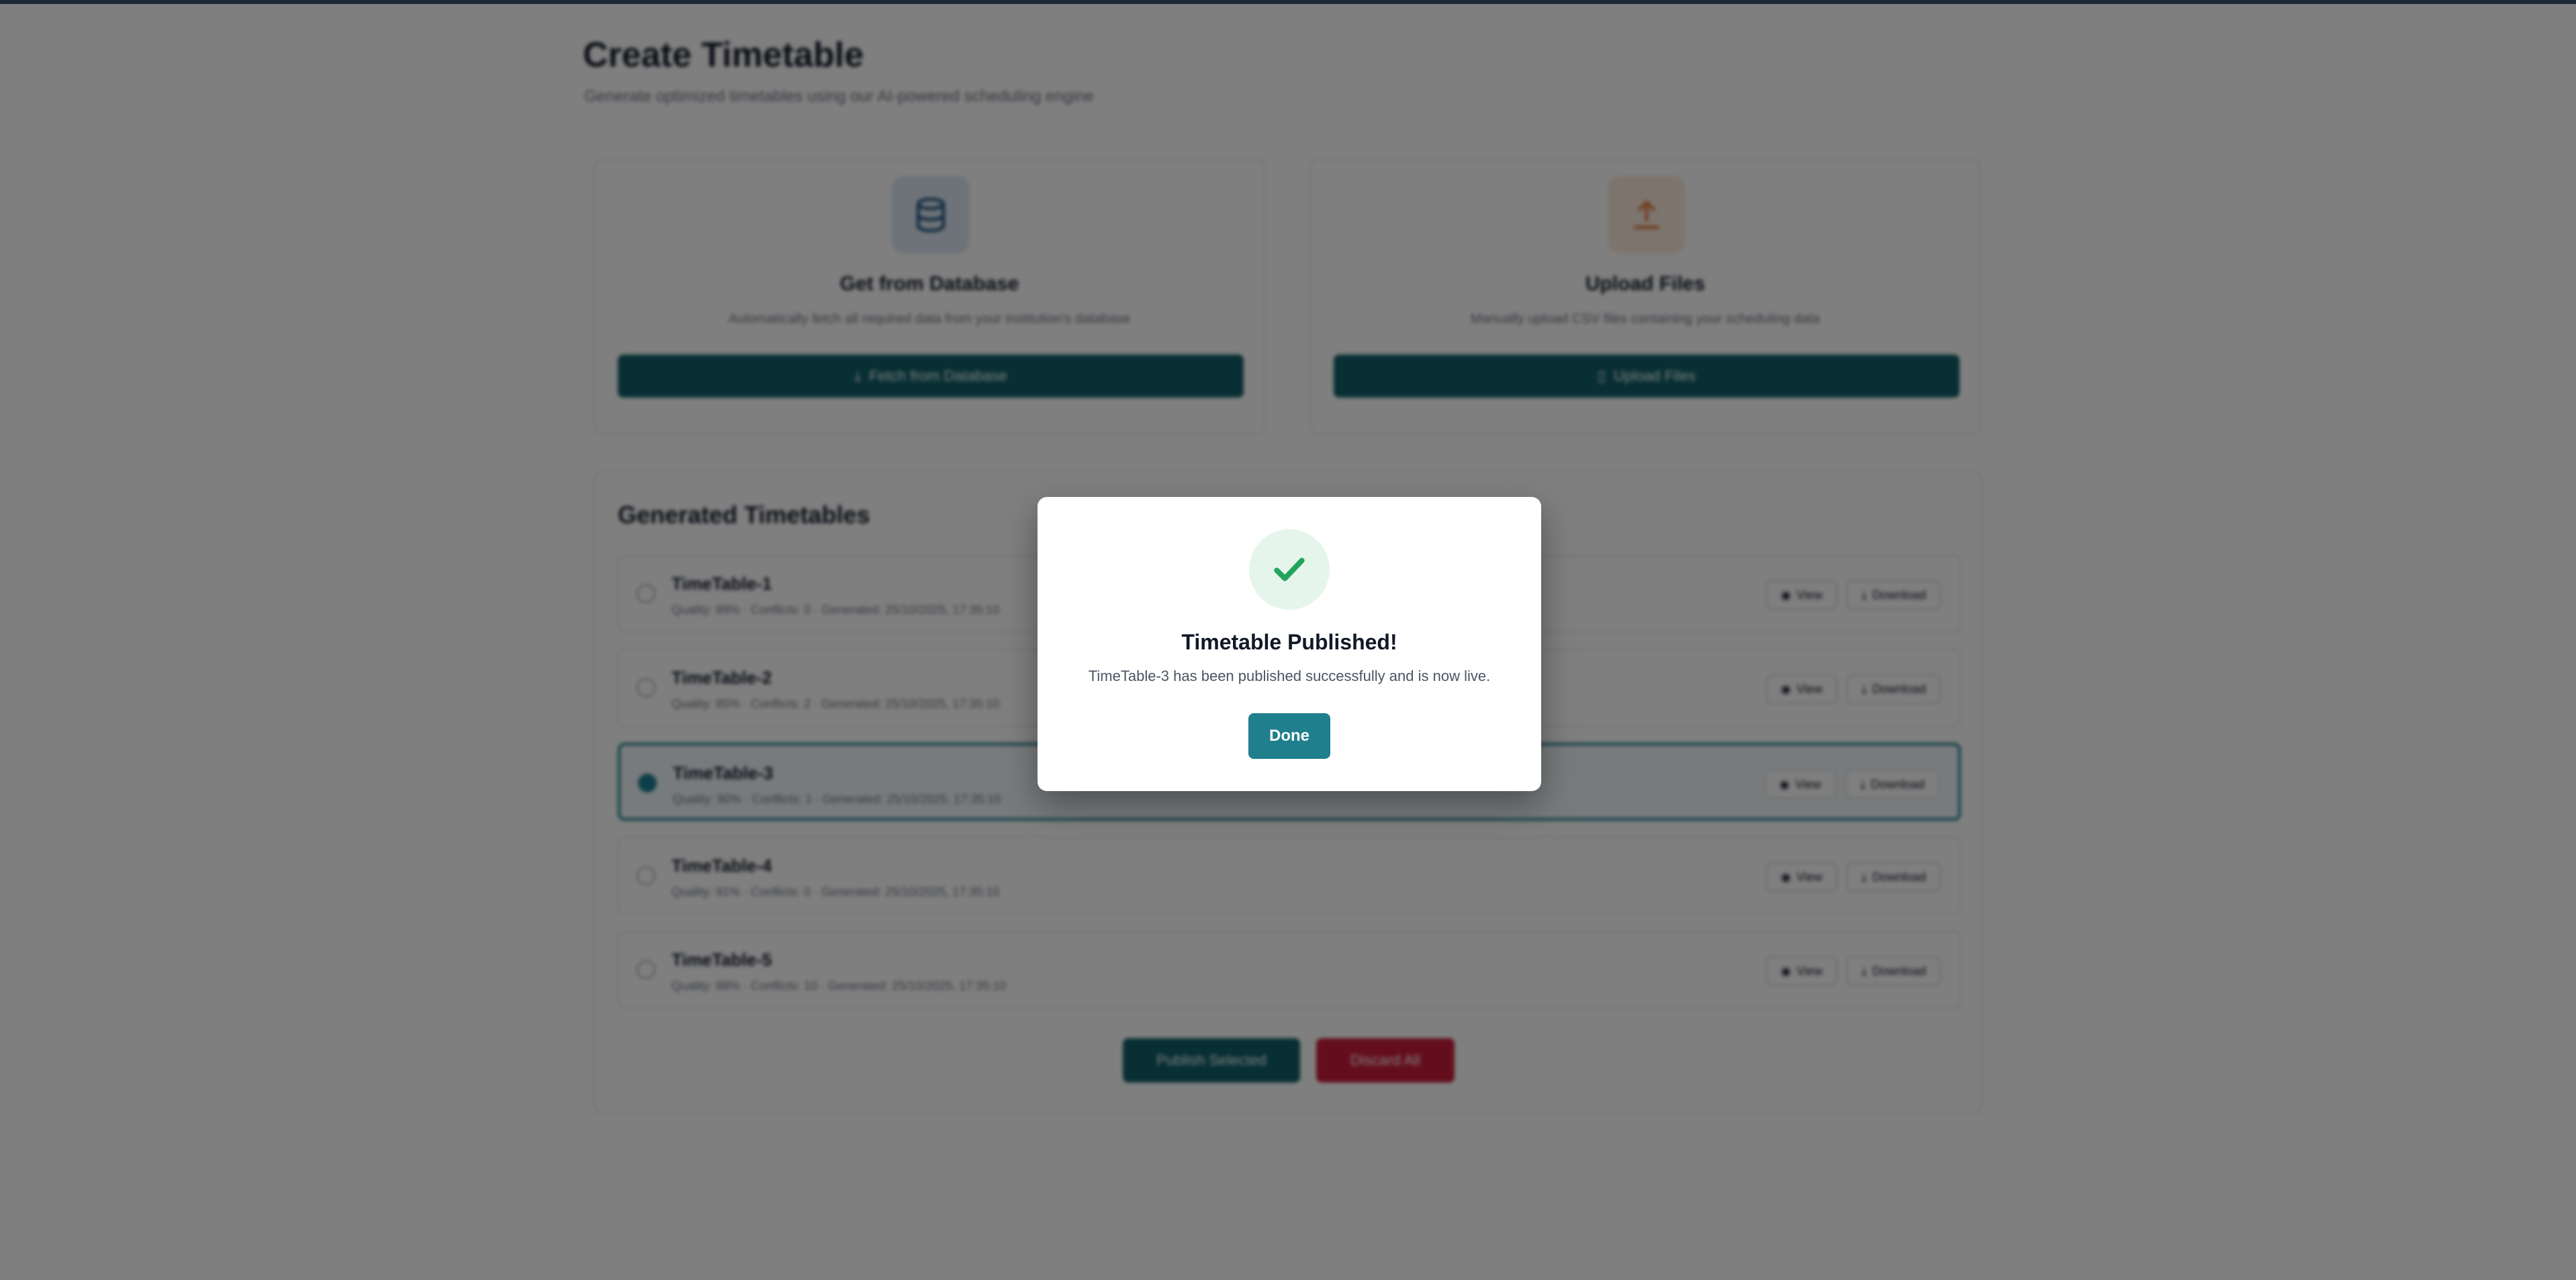 The width and height of the screenshot is (2576, 1280). What do you see at coordinates (1289, 736) in the screenshot?
I see `done-button: Done` at bounding box center [1289, 736].